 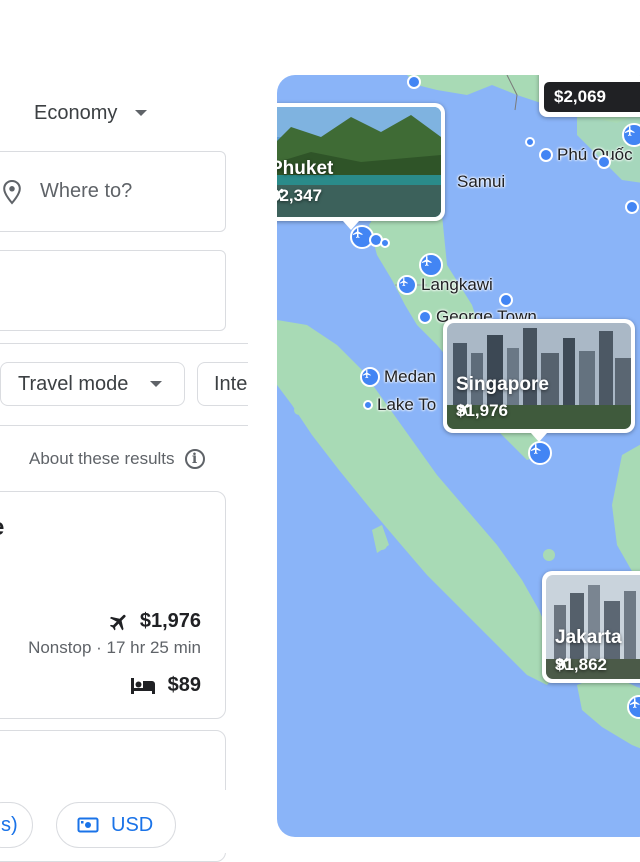 I want to click on jakarta-photo: Jakarta $1,862, so click(x=593, y=627).